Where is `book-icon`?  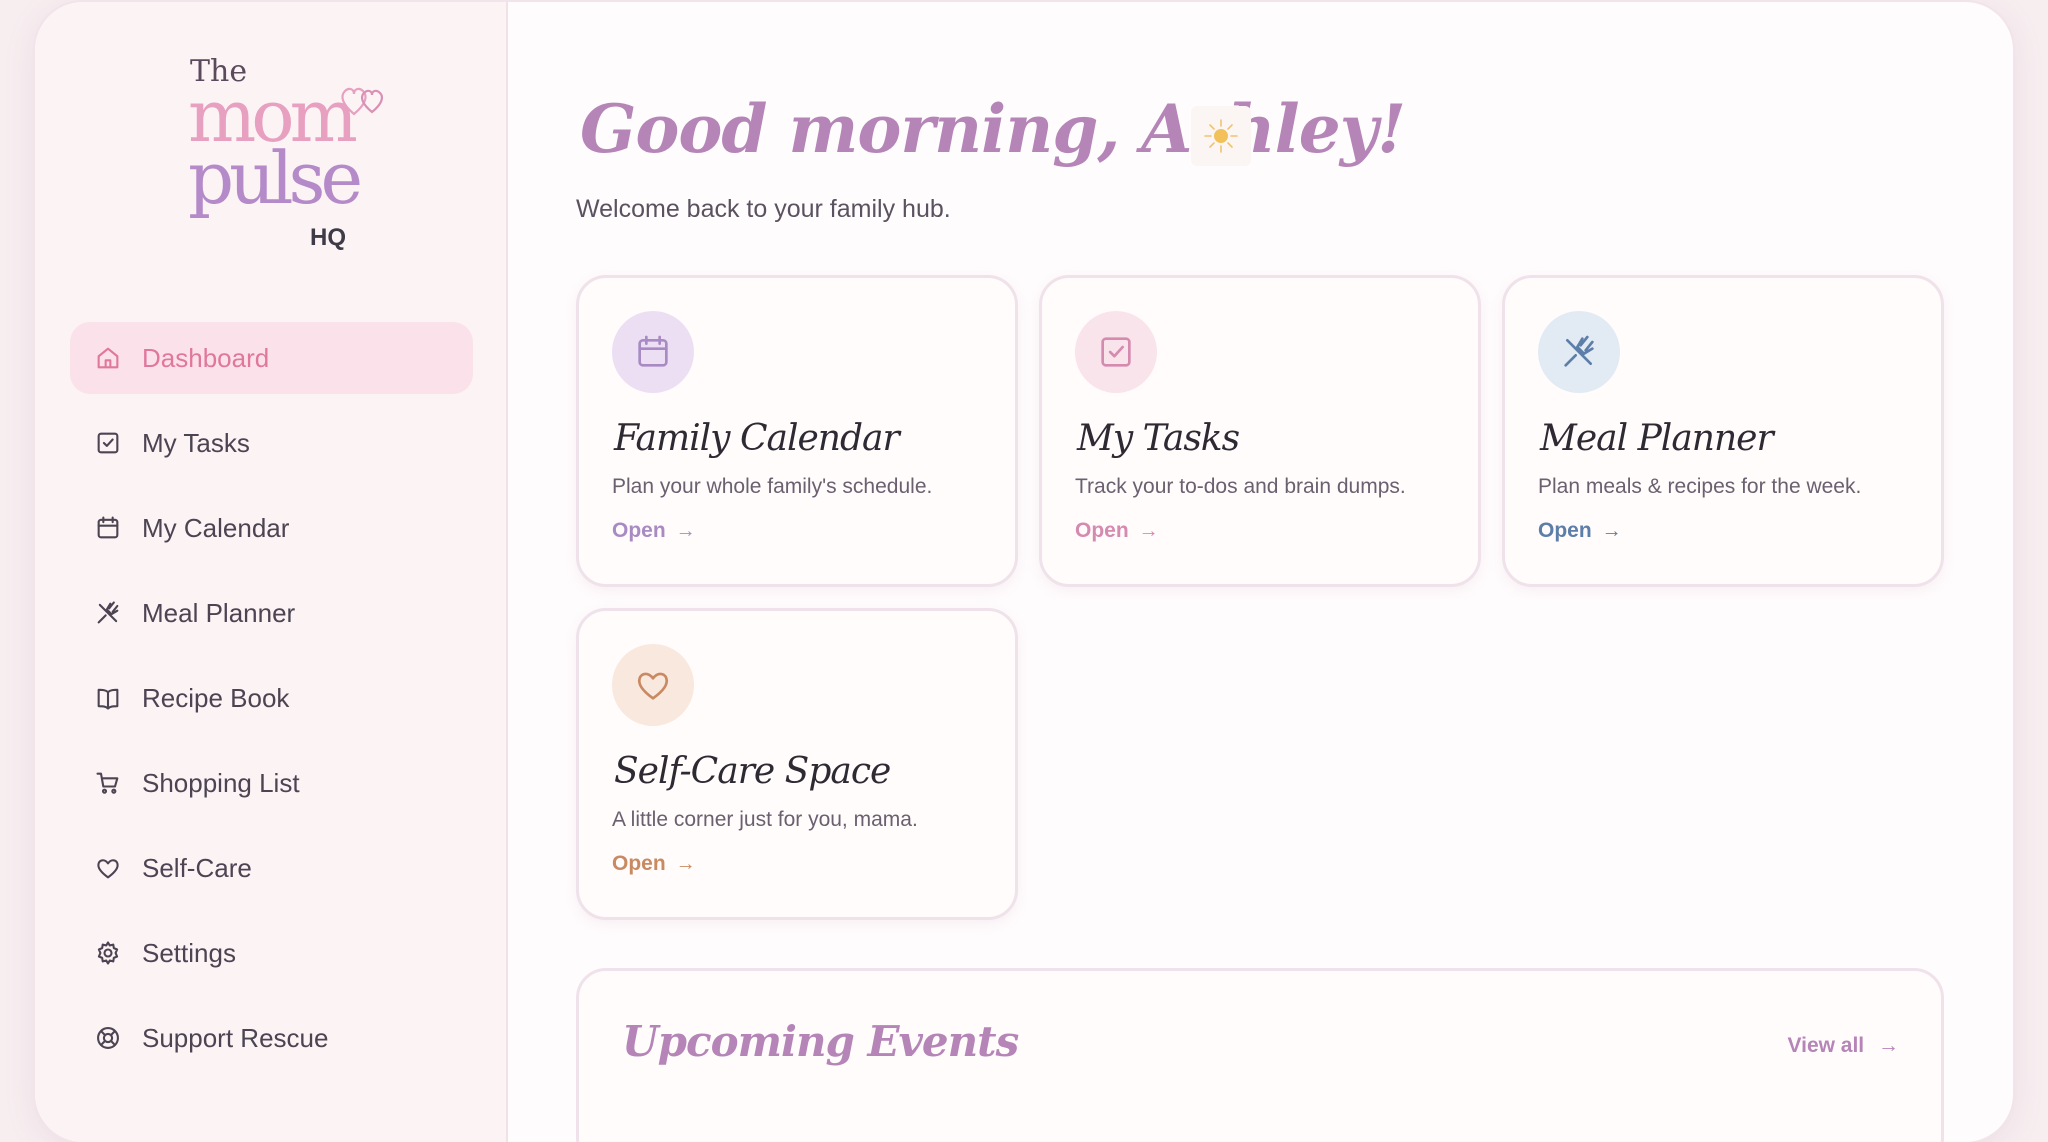
book-icon is located at coordinates (108, 698).